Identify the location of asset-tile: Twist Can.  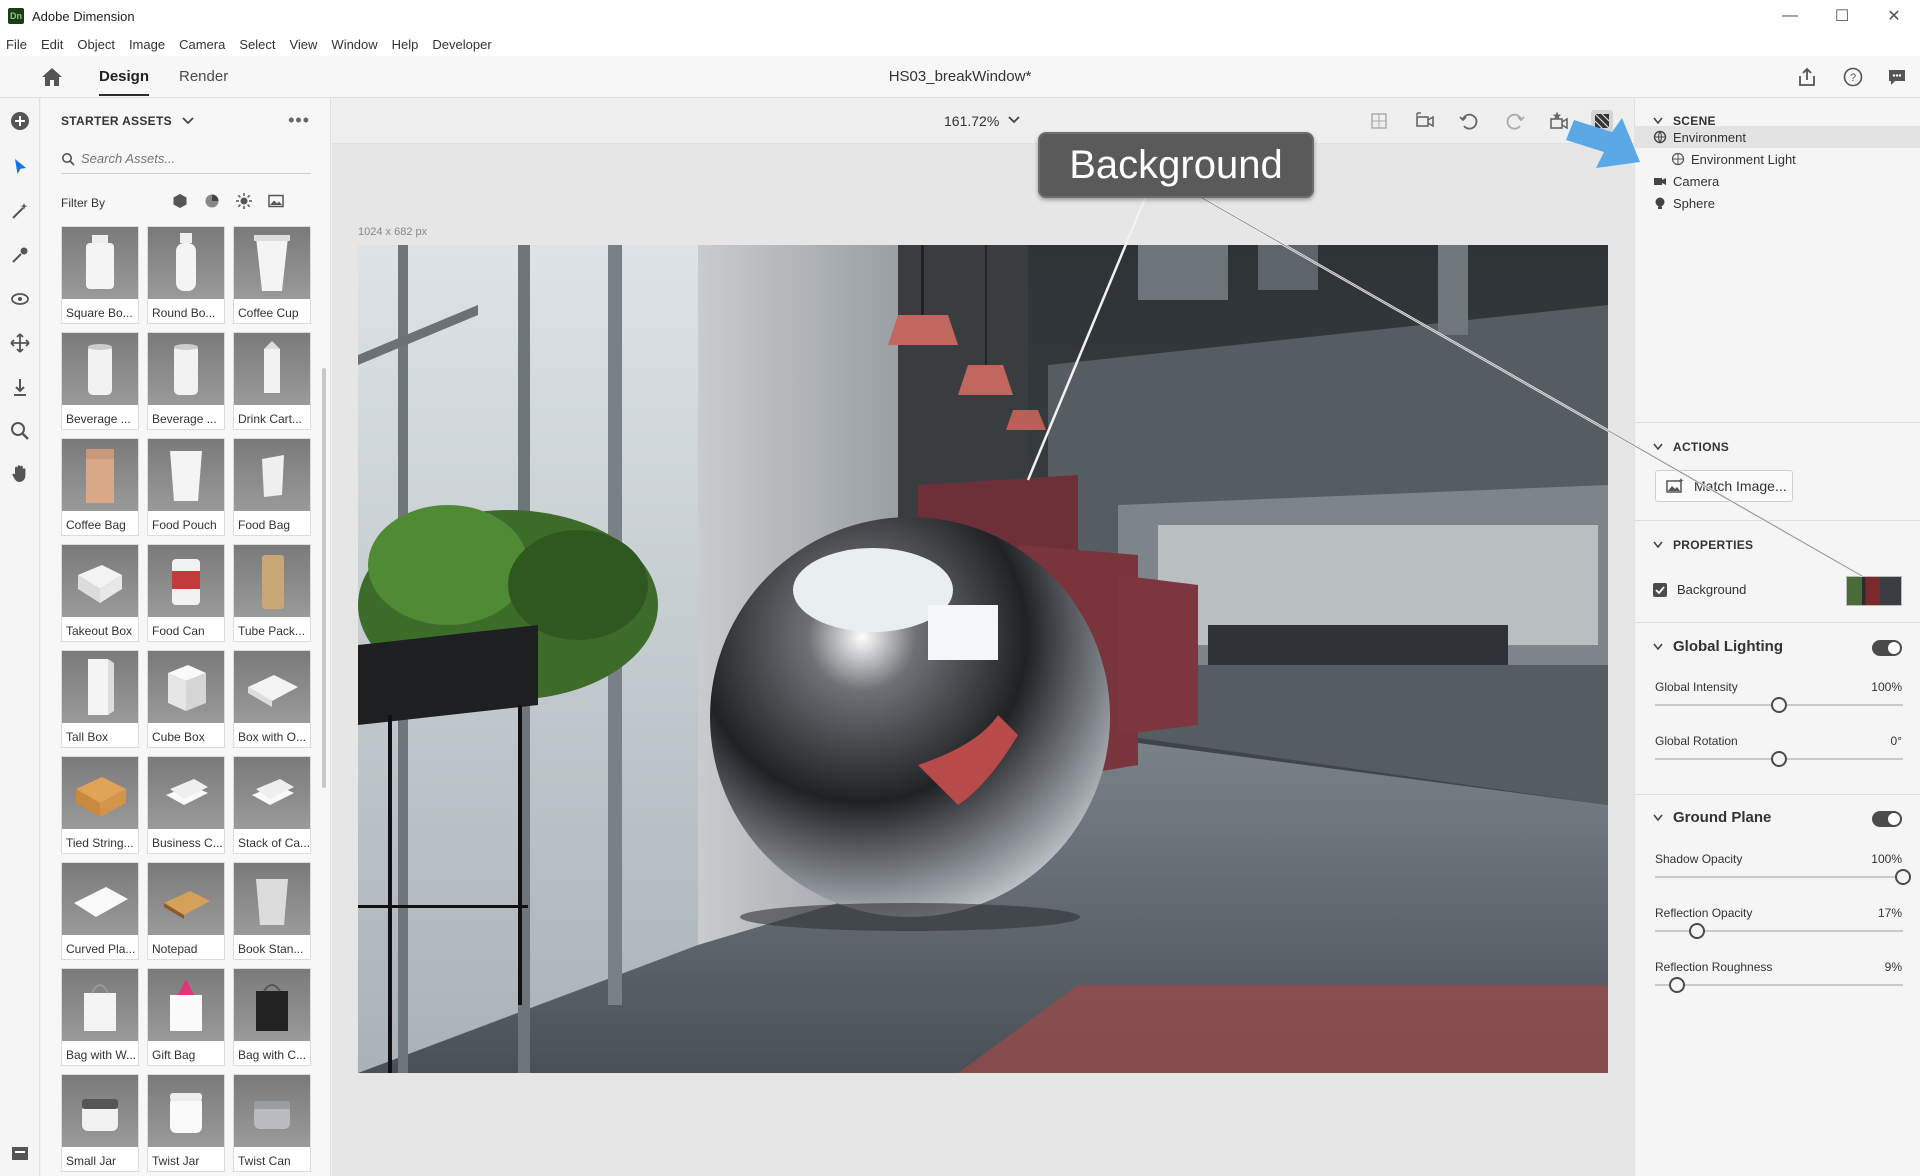
(272, 1123).